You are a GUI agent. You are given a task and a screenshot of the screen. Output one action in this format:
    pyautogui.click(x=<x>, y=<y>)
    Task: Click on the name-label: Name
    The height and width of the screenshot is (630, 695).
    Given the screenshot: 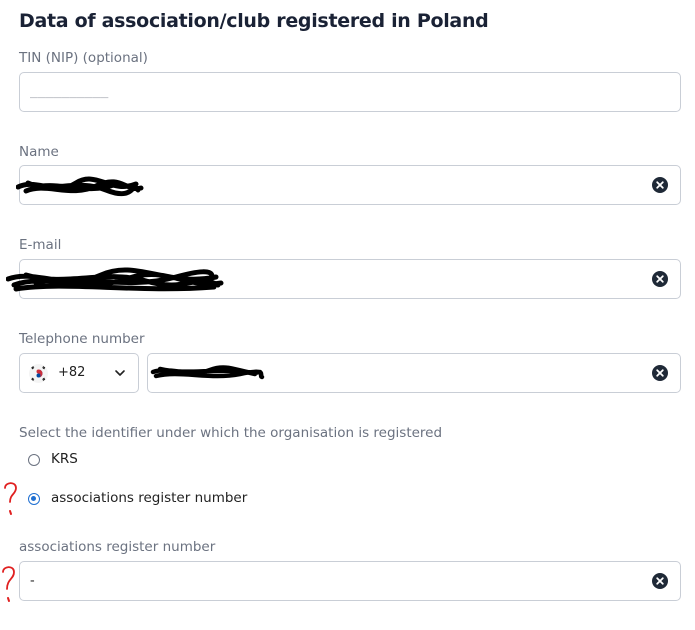 What is the action you would take?
    pyautogui.click(x=39, y=152)
    